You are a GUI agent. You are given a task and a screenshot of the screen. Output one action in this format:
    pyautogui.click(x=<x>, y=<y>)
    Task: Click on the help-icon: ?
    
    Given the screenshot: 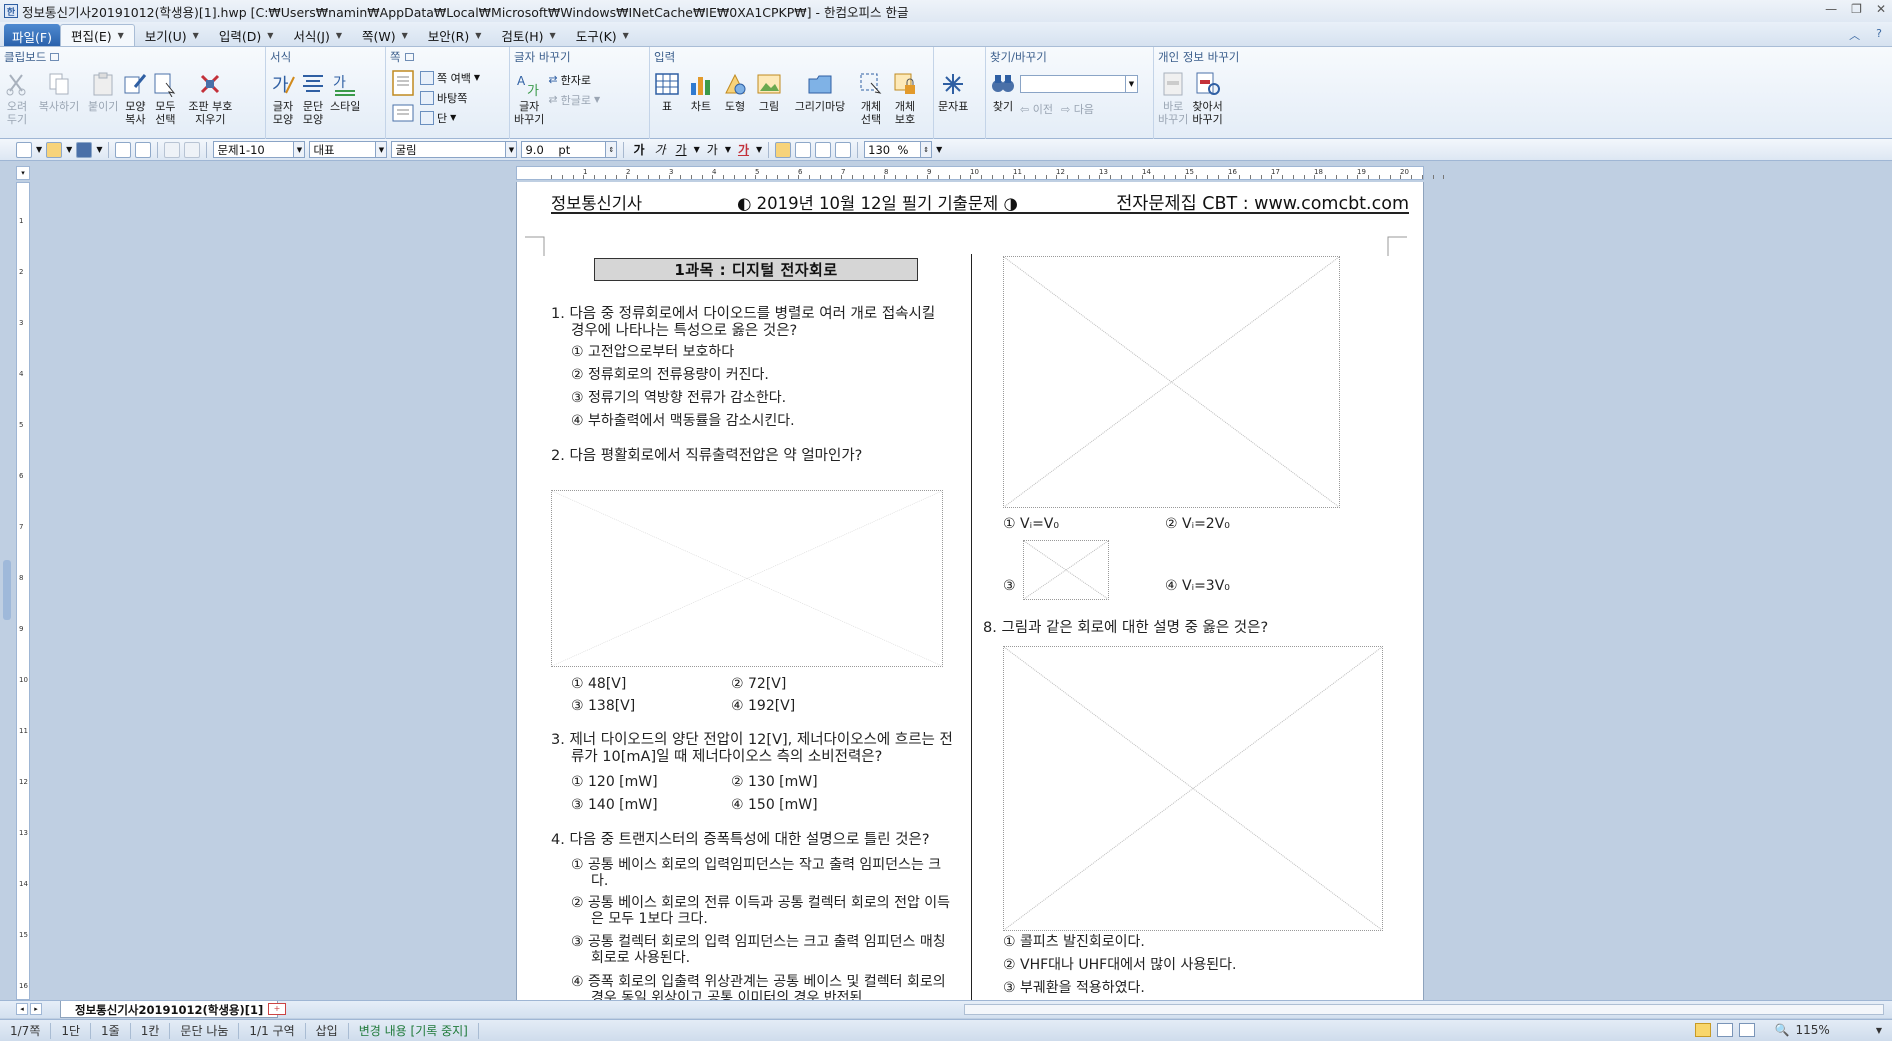 What is the action you would take?
    pyautogui.click(x=1879, y=35)
    